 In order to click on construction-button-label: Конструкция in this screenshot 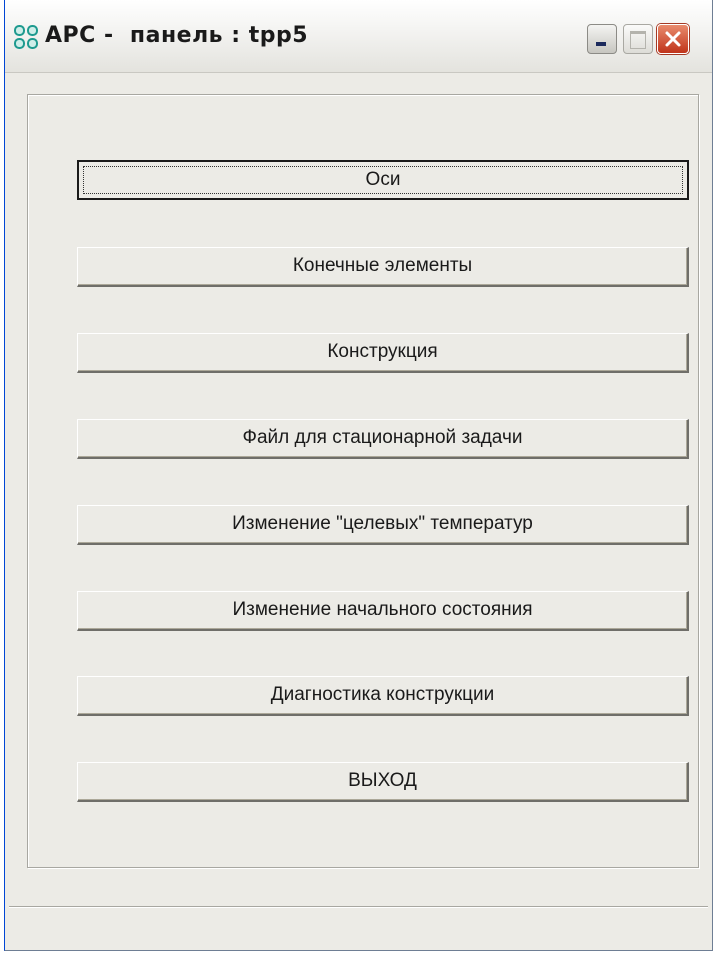, I will do `click(382, 351)`.